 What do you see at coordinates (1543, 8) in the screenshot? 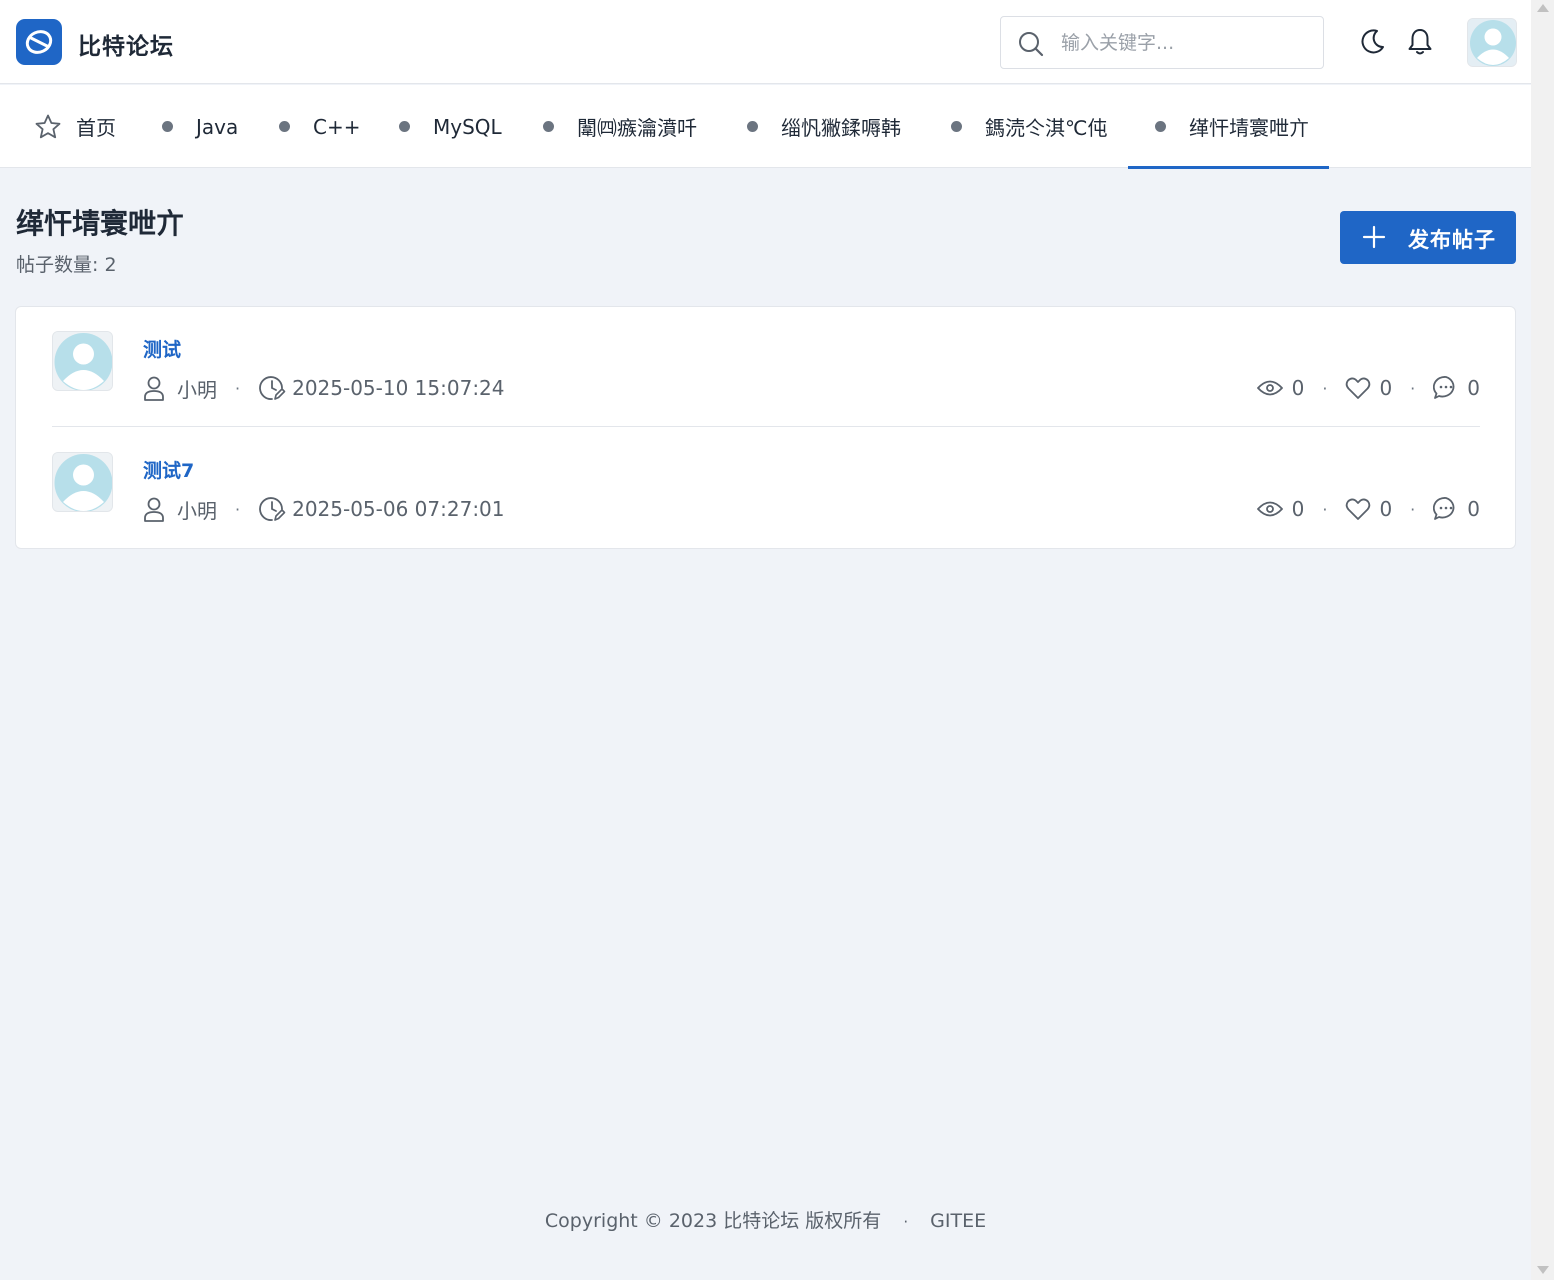
I see `scroll-up-icon` at bounding box center [1543, 8].